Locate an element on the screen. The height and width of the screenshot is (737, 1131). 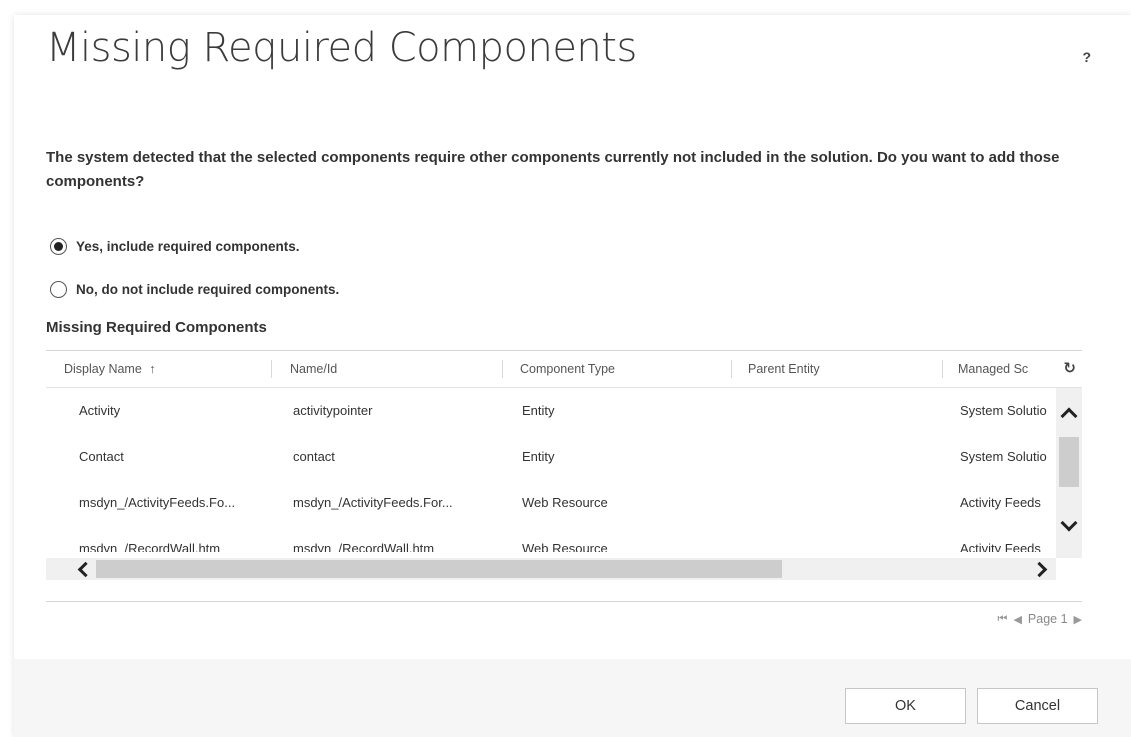
option-yes-label: Yes, include required components. is located at coordinates (188, 246).